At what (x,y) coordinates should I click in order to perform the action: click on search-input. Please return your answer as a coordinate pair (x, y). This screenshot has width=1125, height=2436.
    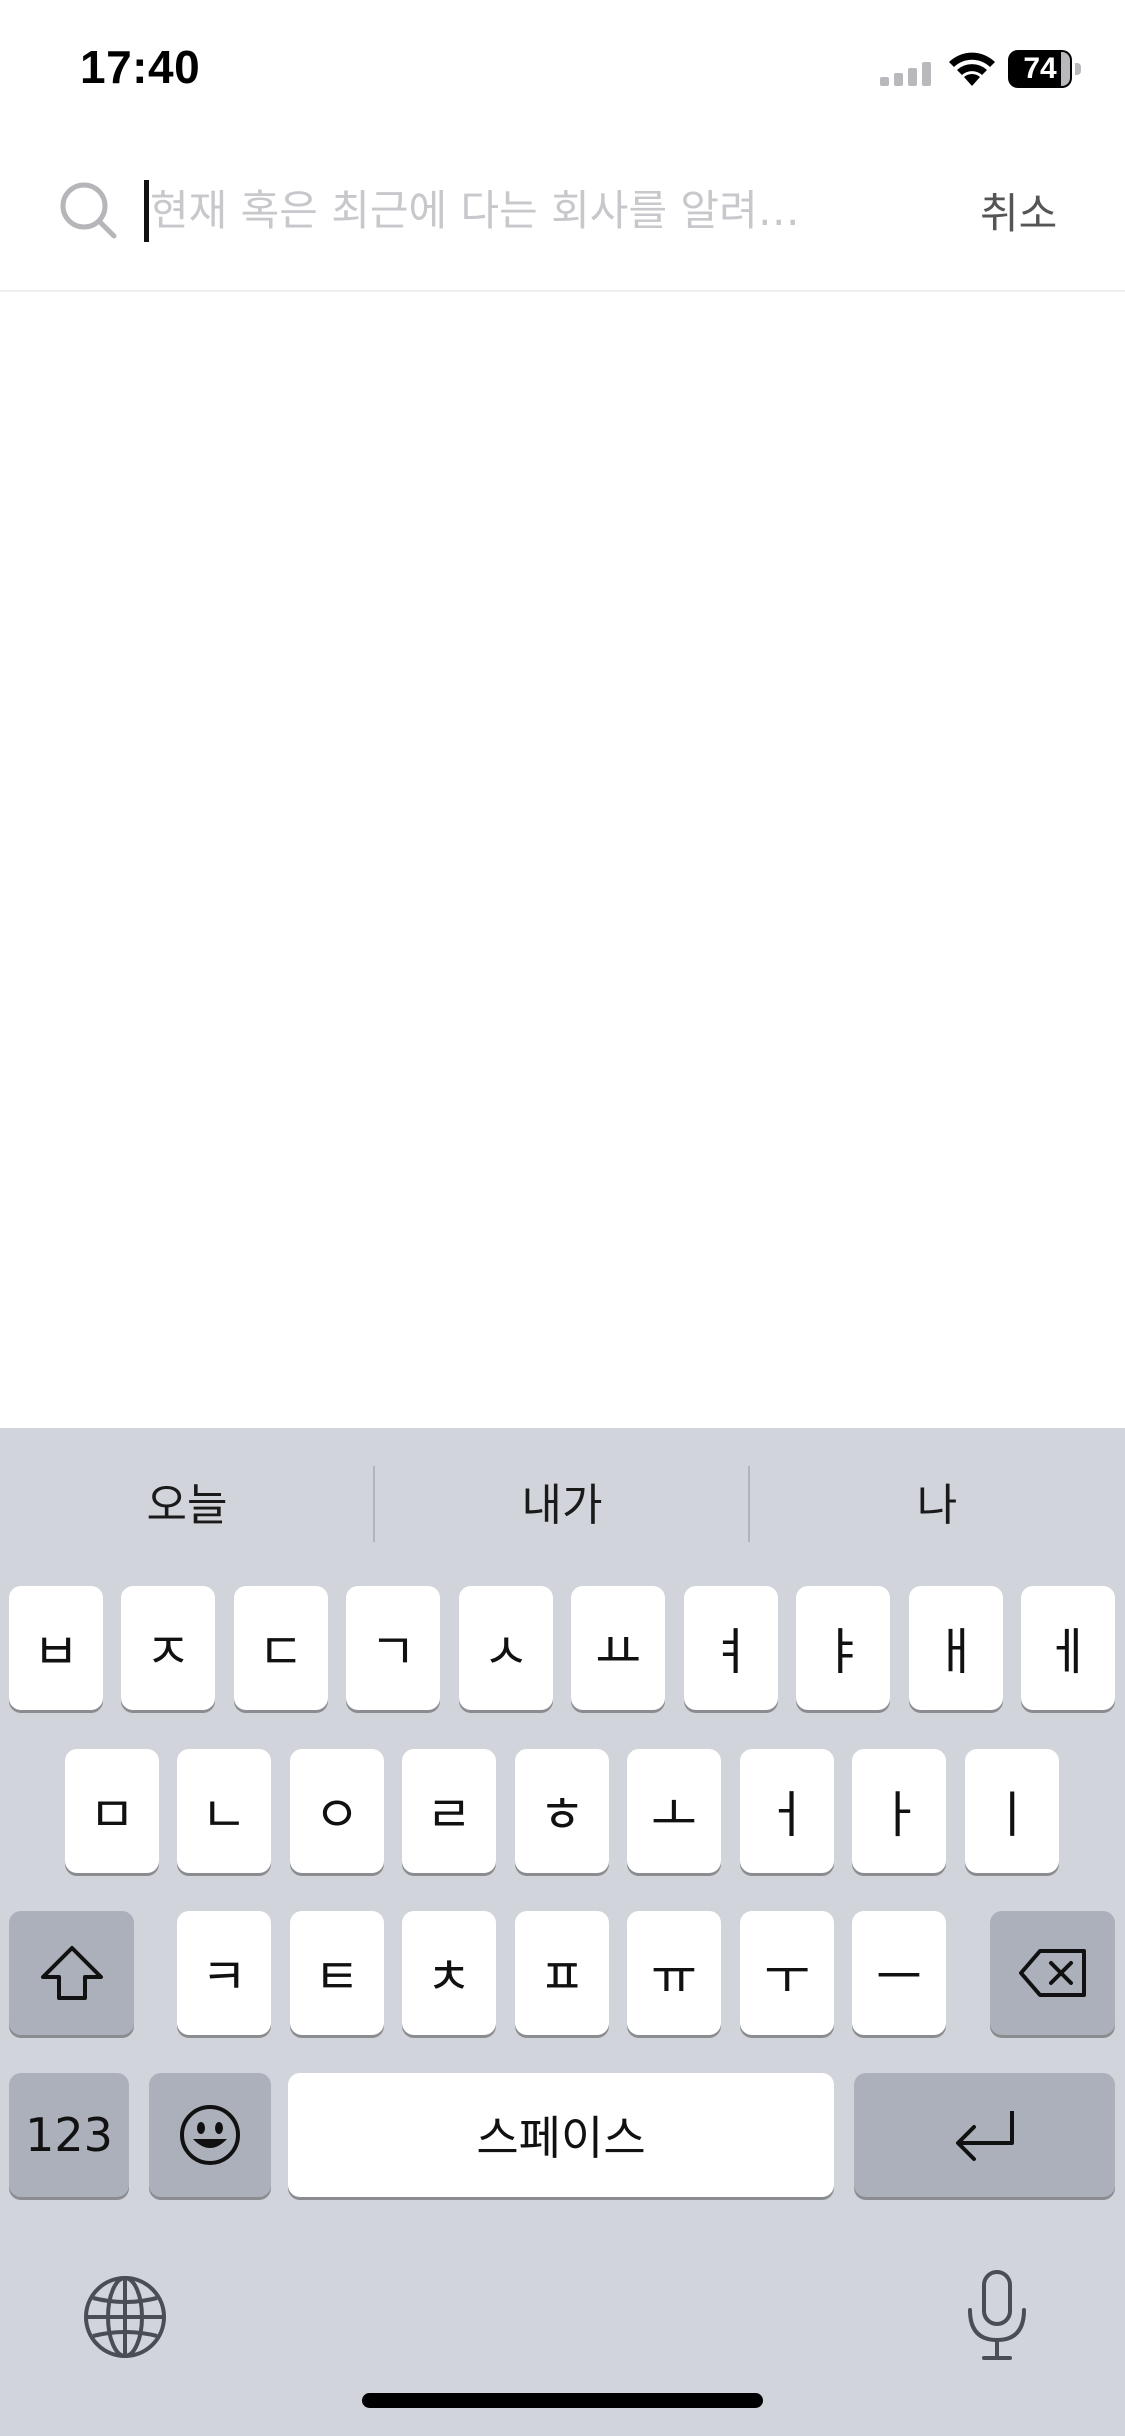
    Looking at the image, I should click on (500, 210).